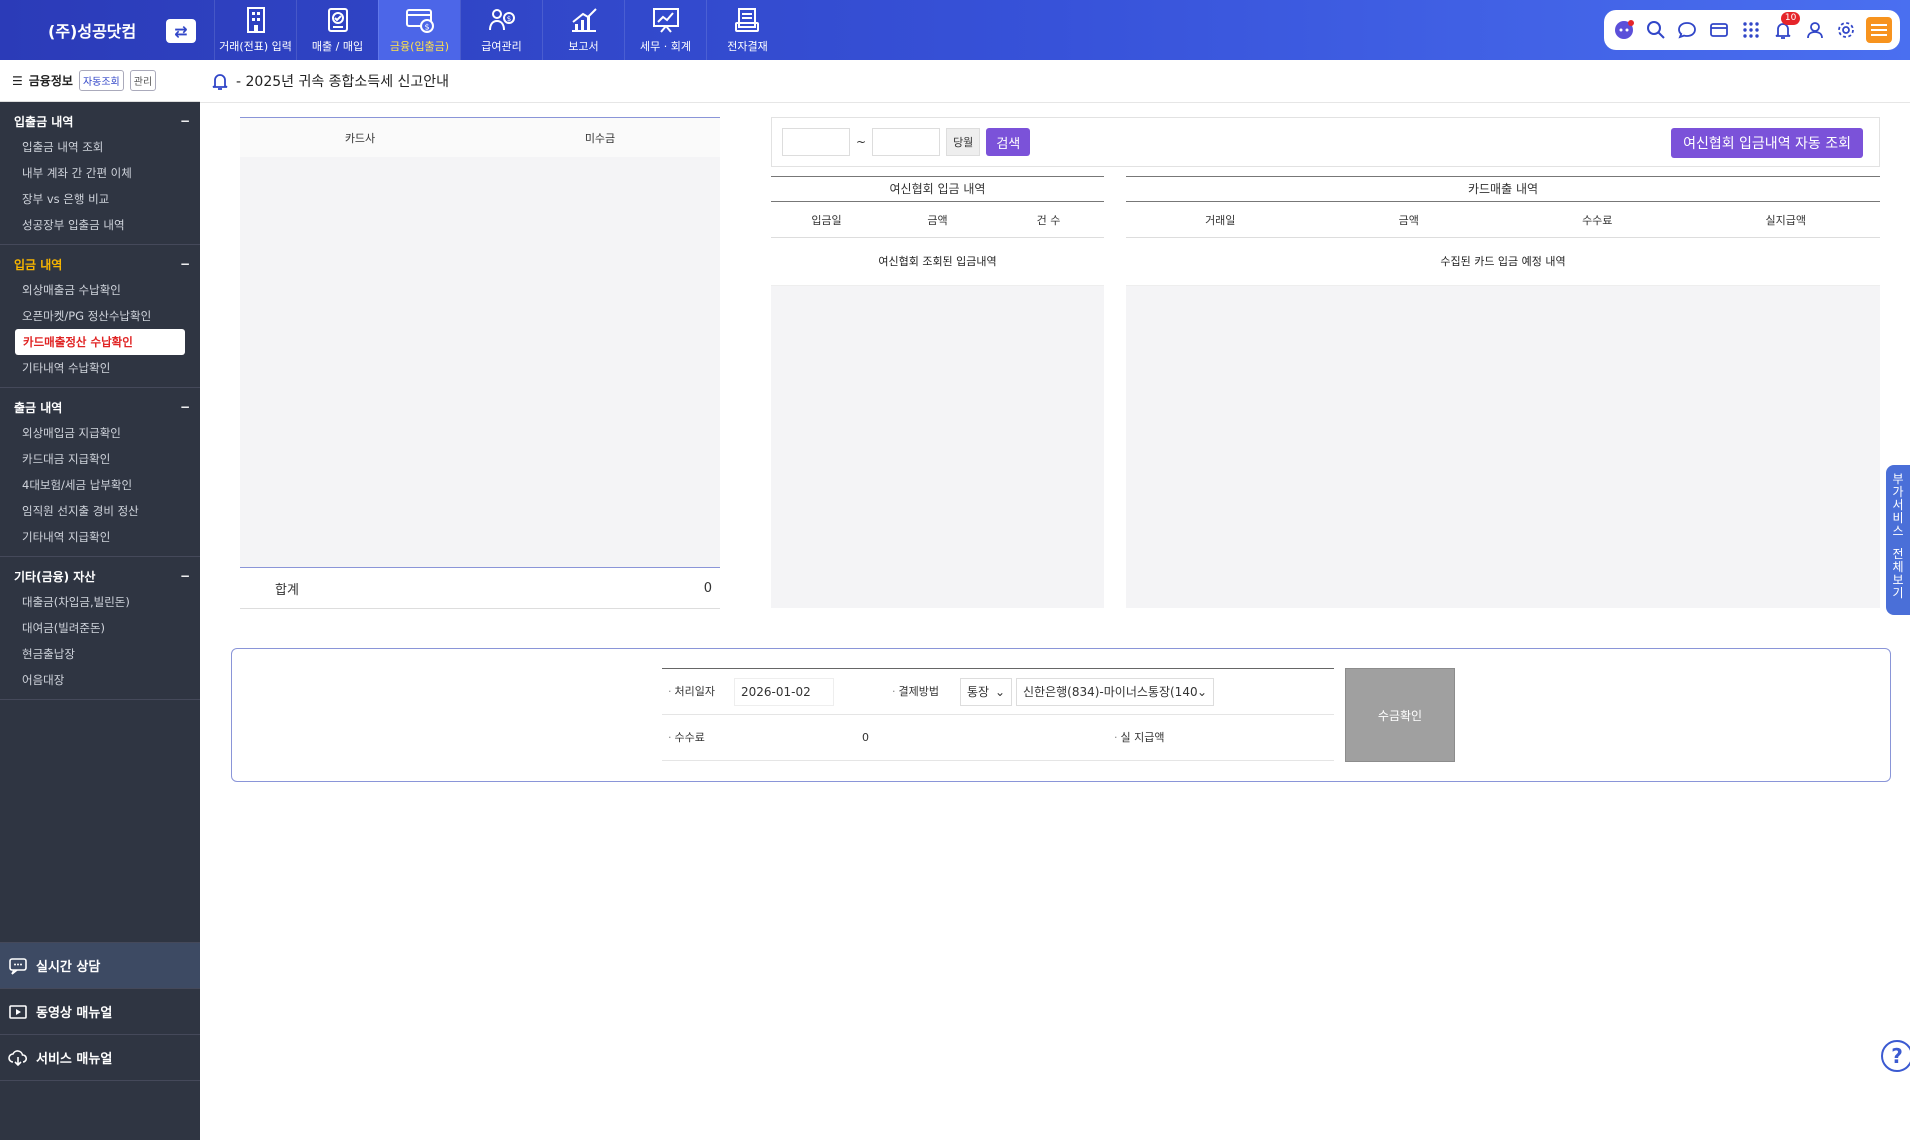 The image size is (1910, 1140). What do you see at coordinates (100, 511) in the screenshot?
I see `sidebar-item: 임직원 선지출 경비 정산` at bounding box center [100, 511].